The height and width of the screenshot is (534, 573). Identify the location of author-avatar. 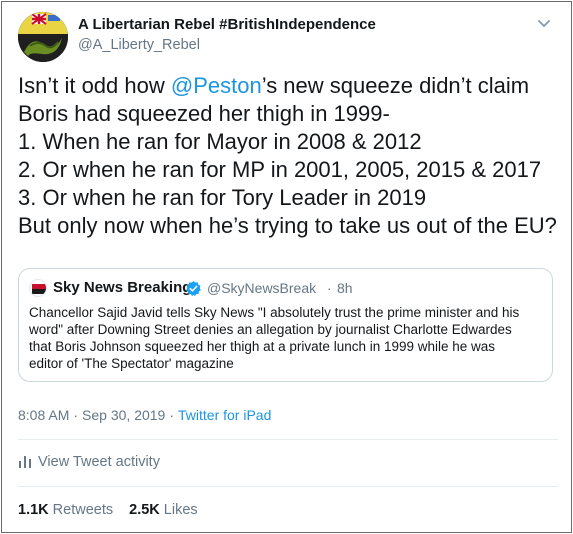
(43, 37).